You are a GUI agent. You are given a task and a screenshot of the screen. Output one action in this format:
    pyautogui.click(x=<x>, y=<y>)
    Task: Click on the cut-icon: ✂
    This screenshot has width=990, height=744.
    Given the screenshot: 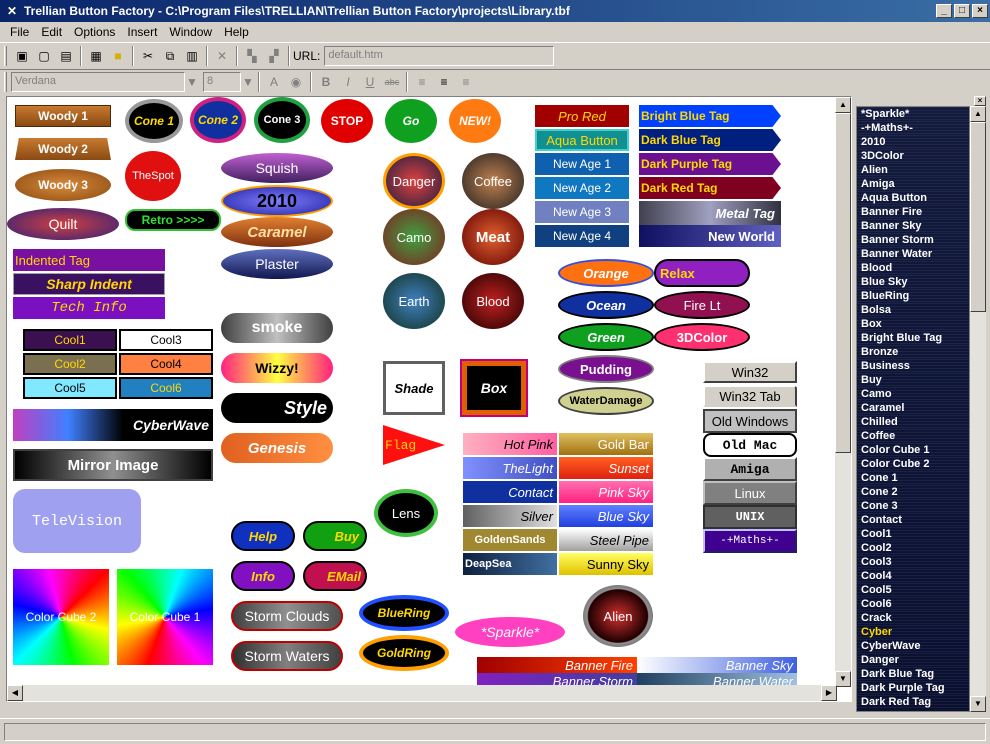 What is the action you would take?
    pyautogui.click(x=148, y=56)
    